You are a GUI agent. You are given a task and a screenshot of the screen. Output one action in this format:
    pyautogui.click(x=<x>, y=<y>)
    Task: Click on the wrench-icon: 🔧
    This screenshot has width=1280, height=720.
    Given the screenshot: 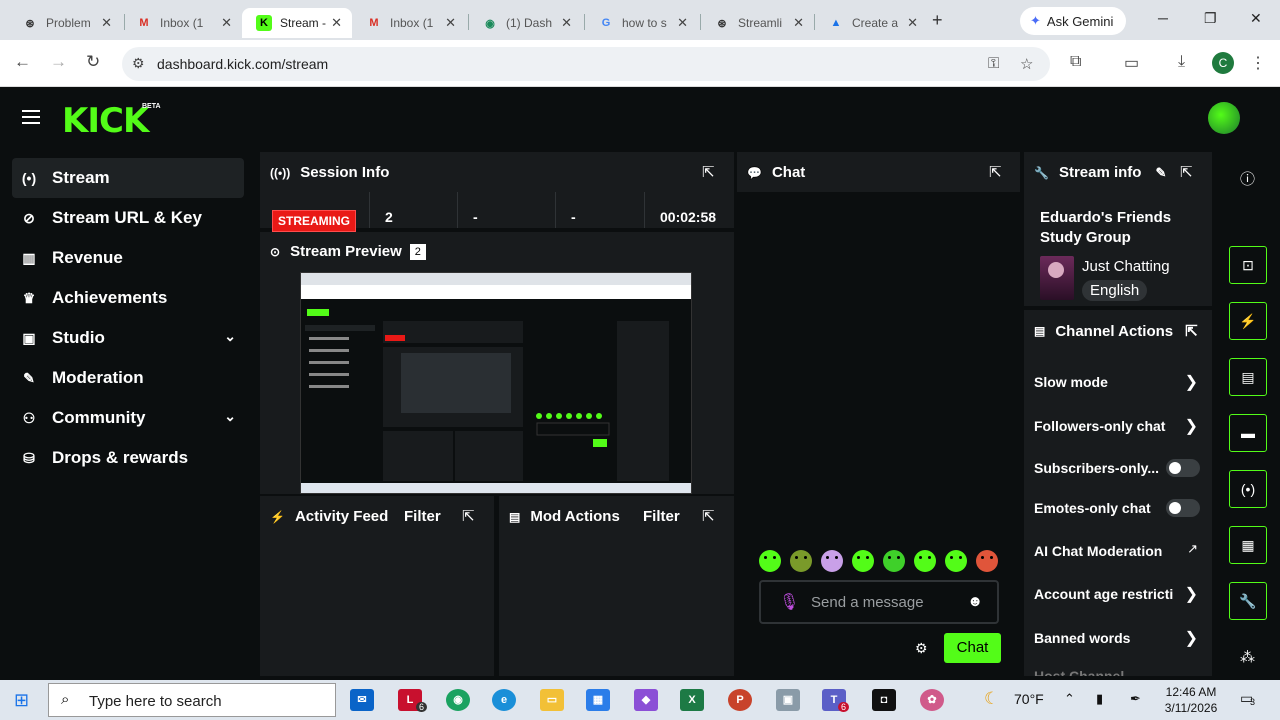 What is the action you would take?
    pyautogui.click(x=1248, y=601)
    